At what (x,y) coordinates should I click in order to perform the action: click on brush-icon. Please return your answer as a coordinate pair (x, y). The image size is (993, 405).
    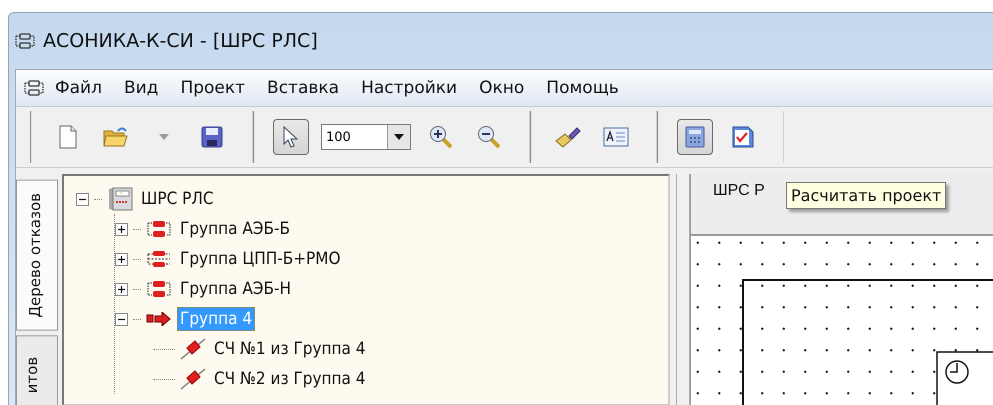
    Looking at the image, I should click on (568, 137).